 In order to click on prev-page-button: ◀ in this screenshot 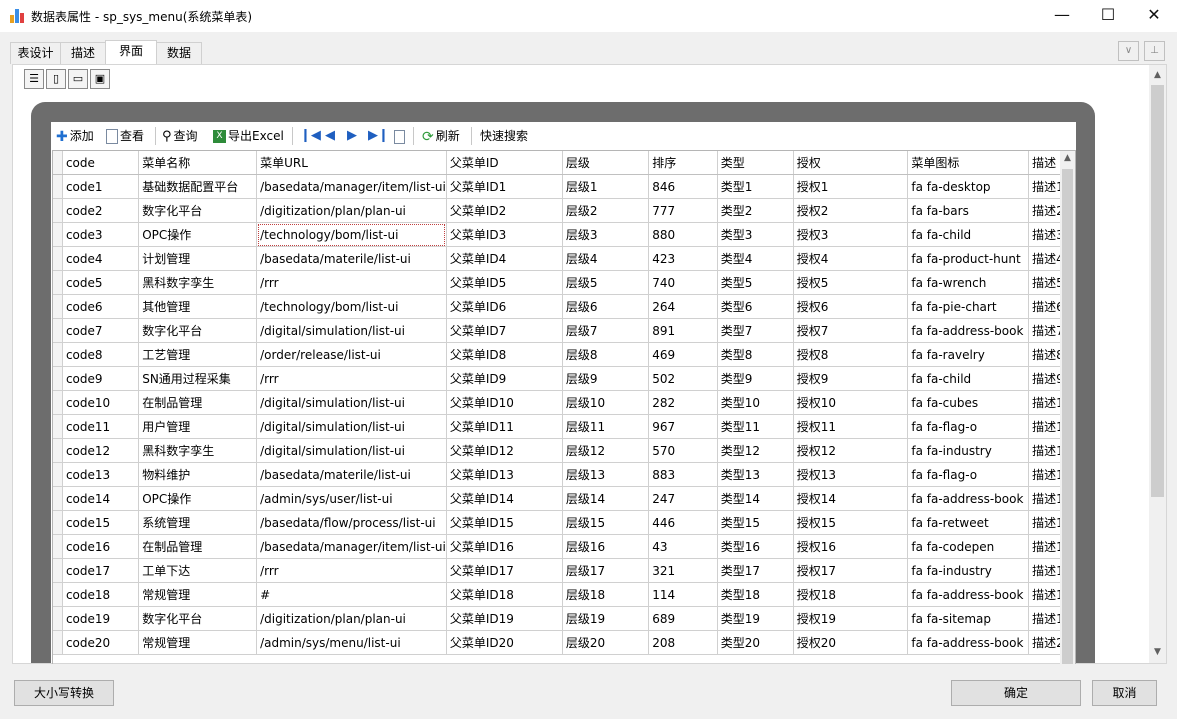, I will do `click(330, 136)`.